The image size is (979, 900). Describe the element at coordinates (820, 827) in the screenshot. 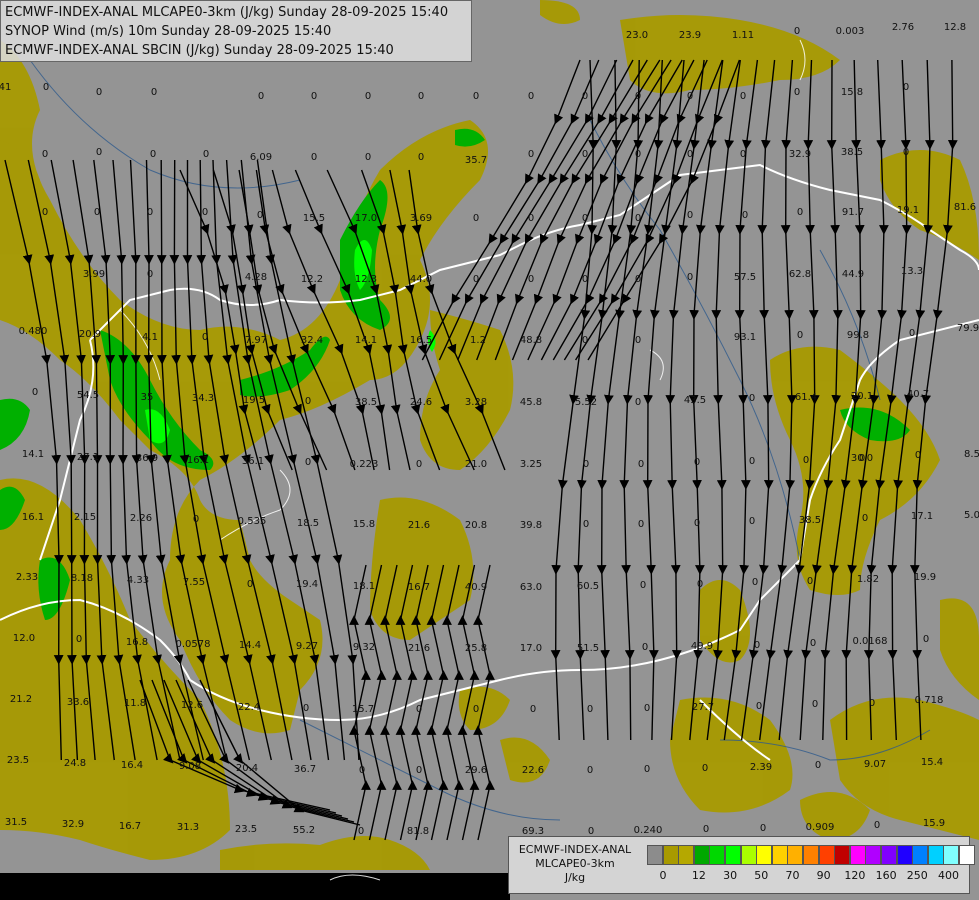

I see `cape-value-label: 0.909` at that location.